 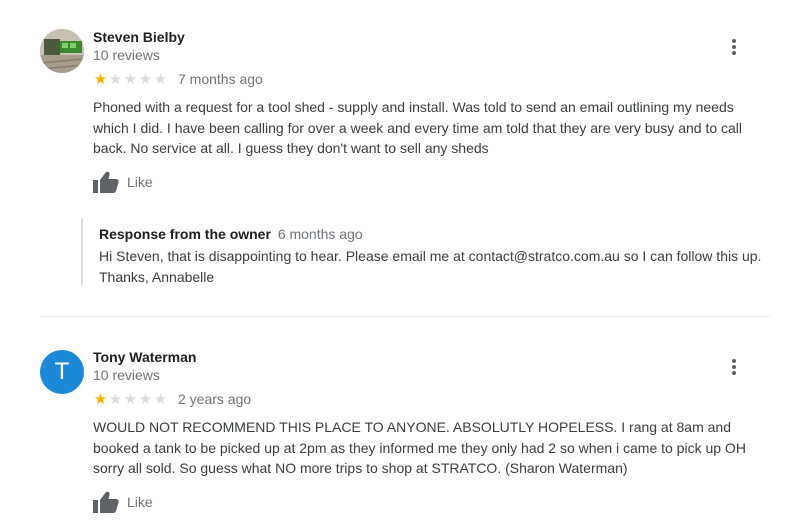 I want to click on owner-response-title: Response from the owner, so click(x=185, y=234).